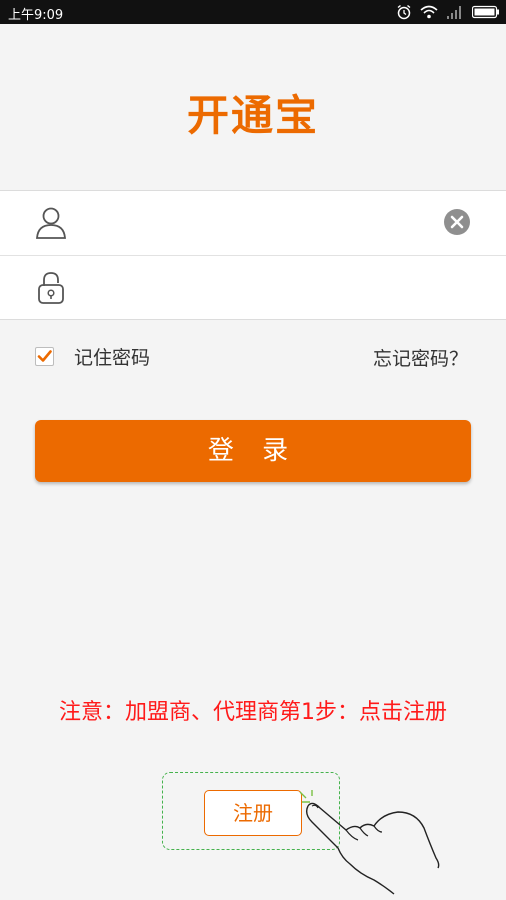 The width and height of the screenshot is (506, 900). Describe the element at coordinates (253, 813) in the screenshot. I see `register-button: 注册` at that location.